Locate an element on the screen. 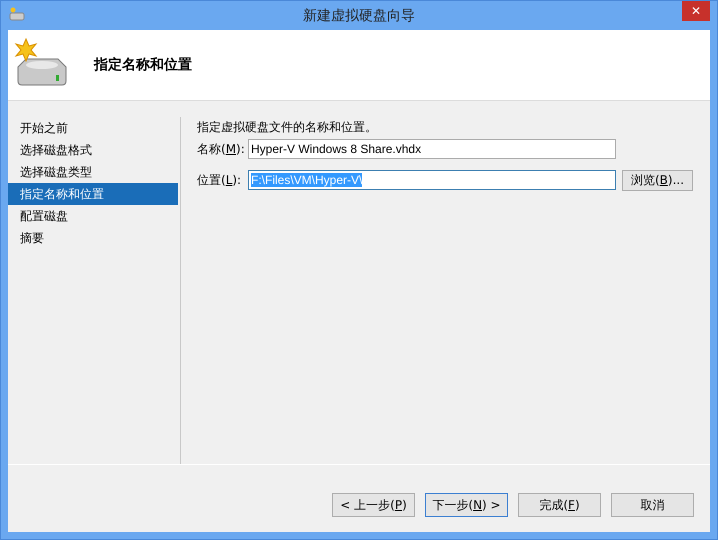 The image size is (718, 540). input-field: Hyper-V Windows 8 Share.vhdx is located at coordinates (432, 149).